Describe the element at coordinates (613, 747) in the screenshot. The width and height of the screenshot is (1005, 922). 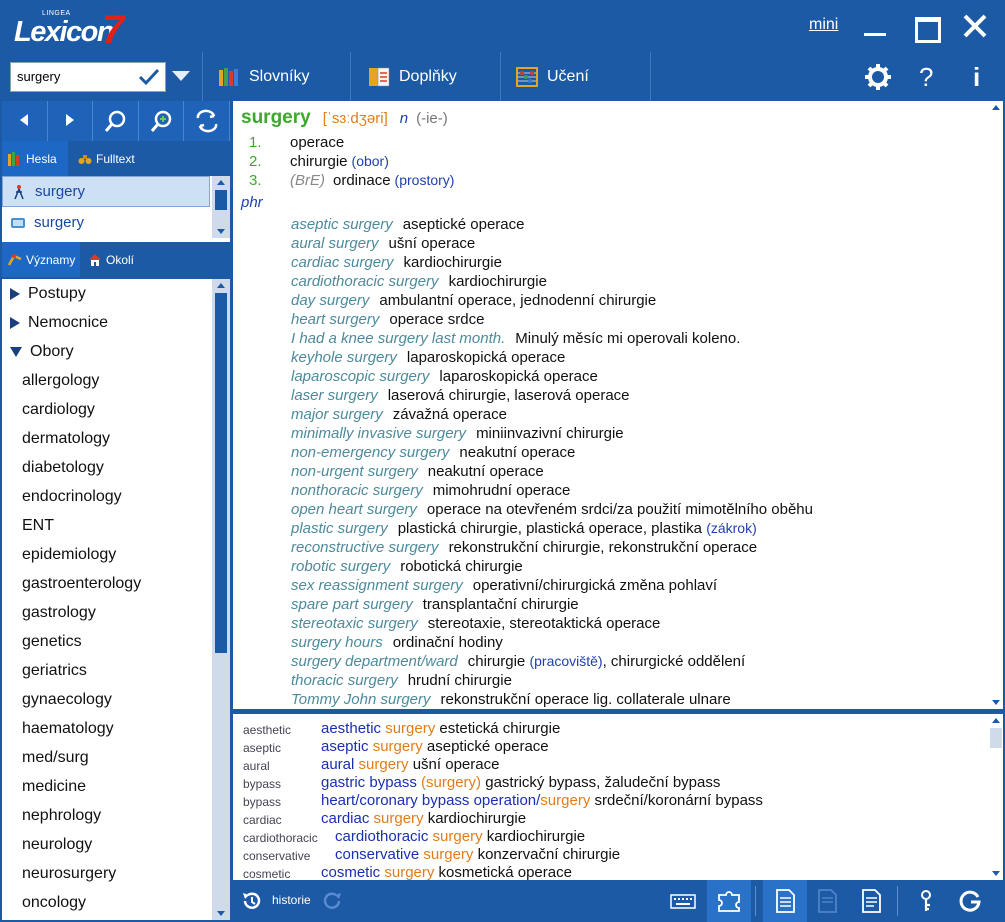
I see `related-row: aseptic aseptic surgery aseptické operace` at that location.